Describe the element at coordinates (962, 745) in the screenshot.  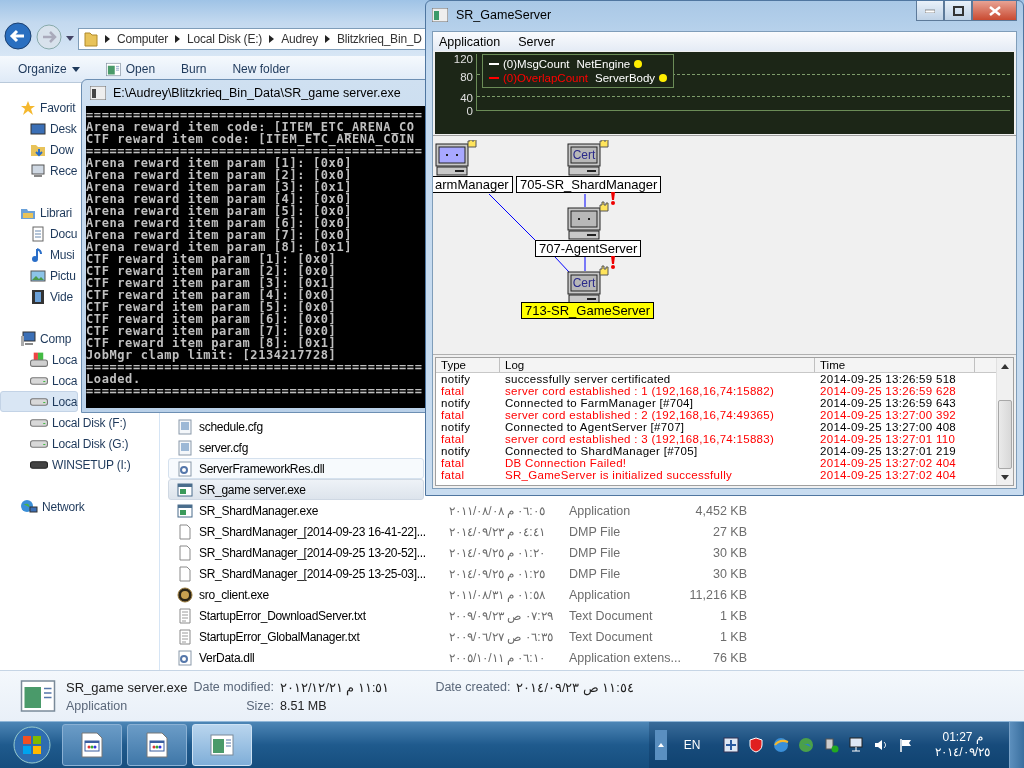
I see `clock: 01:27 م ٢٠١٤/٠٩/٢٥` at that location.